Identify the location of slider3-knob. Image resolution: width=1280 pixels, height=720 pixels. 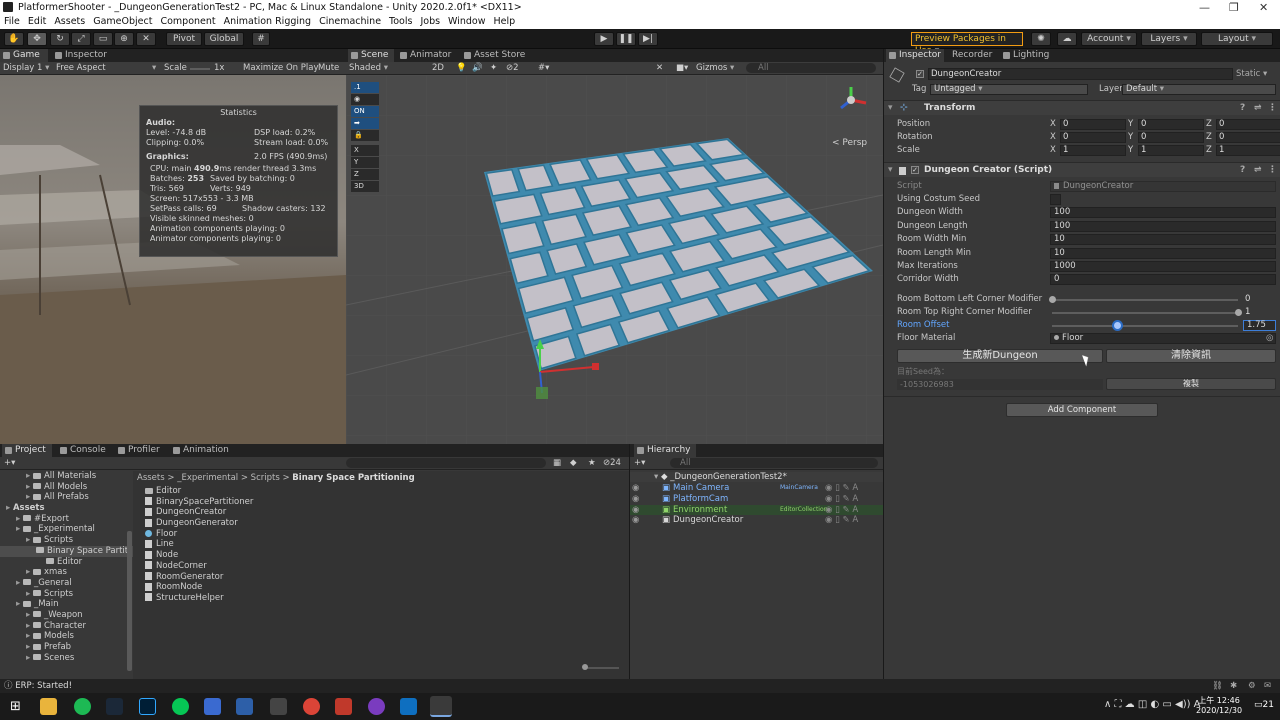
(1118, 325).